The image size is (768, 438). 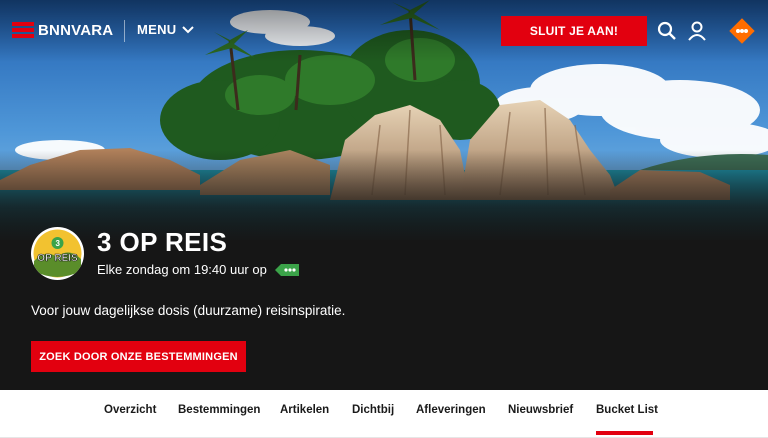 What do you see at coordinates (304, 410) in the screenshot?
I see `nav-item-artikelen: Artikelen` at bounding box center [304, 410].